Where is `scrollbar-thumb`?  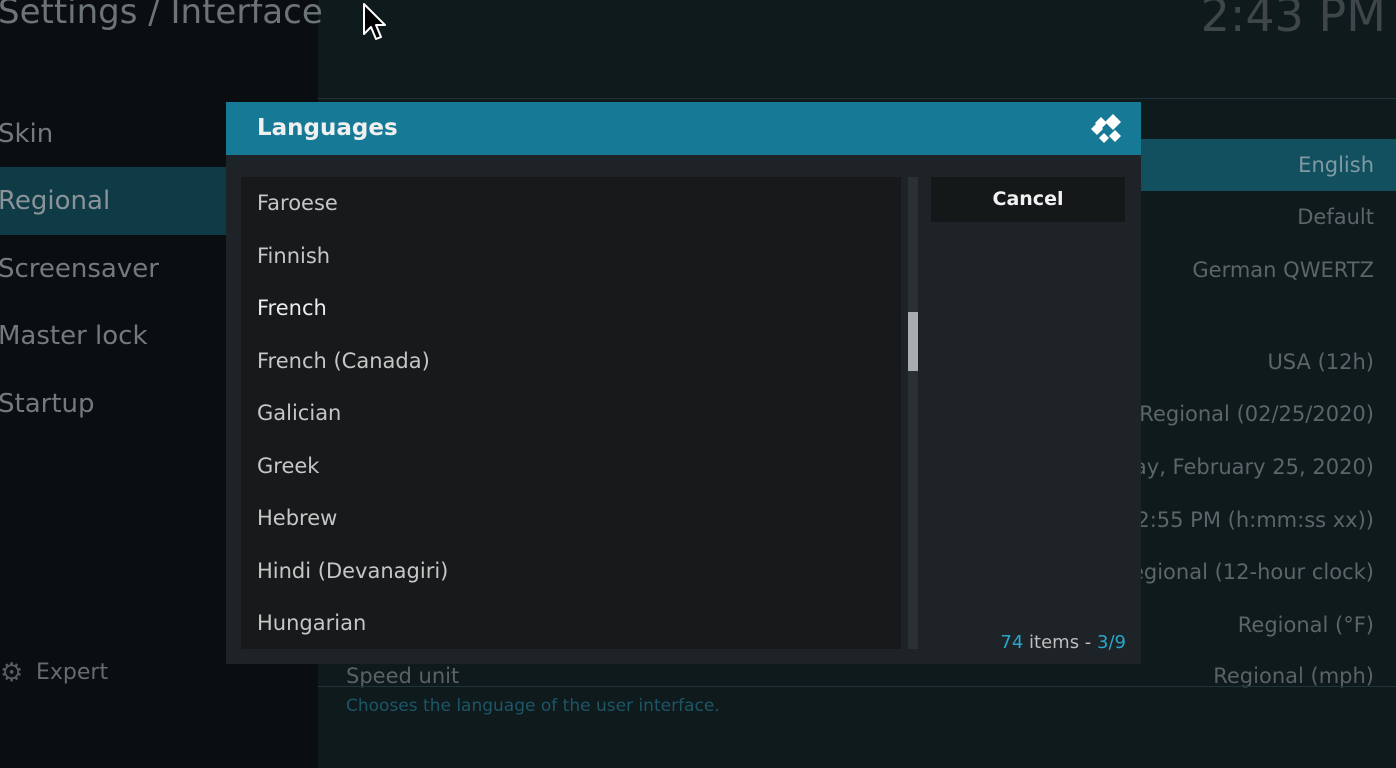 scrollbar-thumb is located at coordinates (913, 341).